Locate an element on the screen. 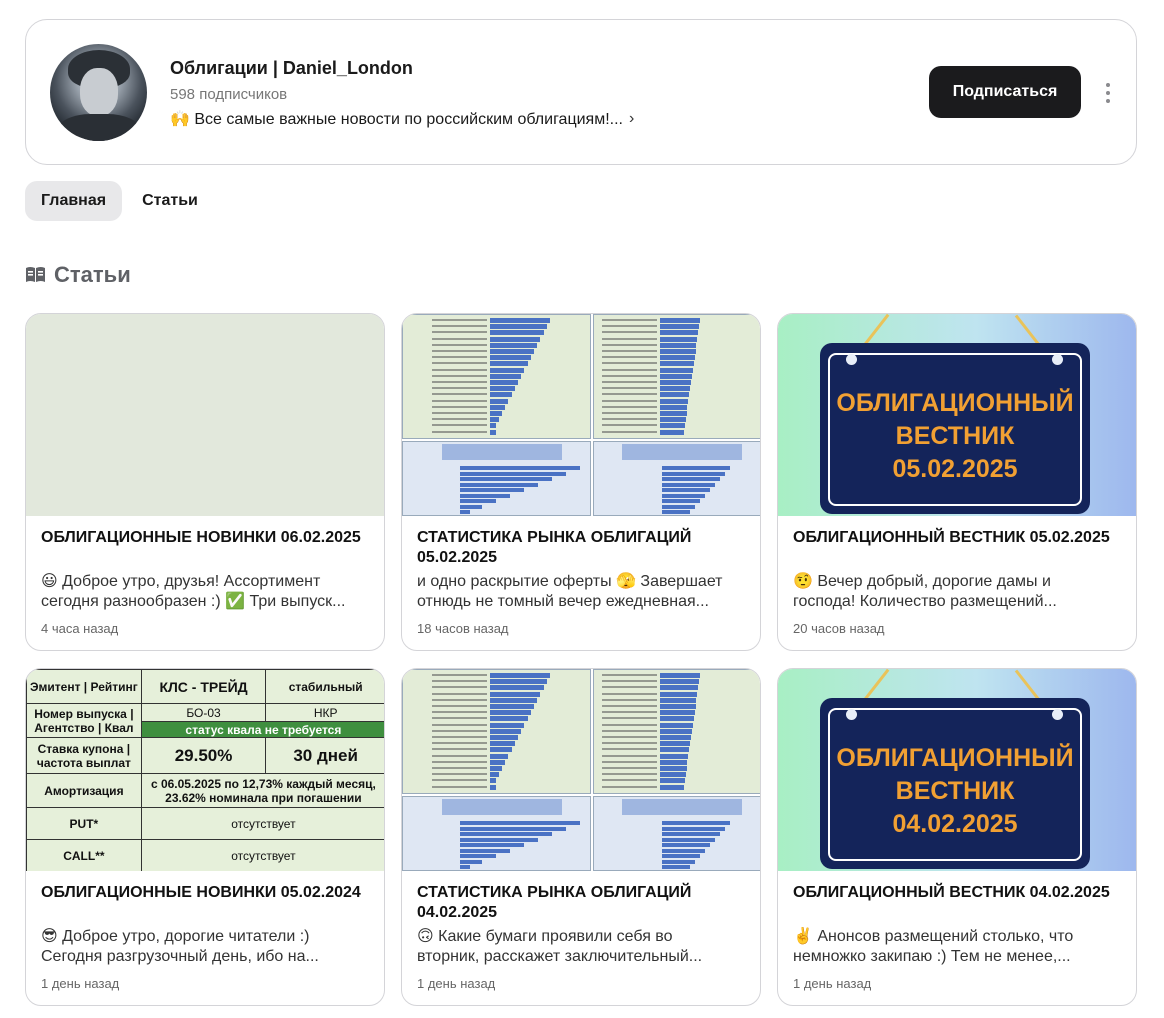 Image resolution: width=1164 pixels, height=1018 pixels. table-cell: КЛС - ТРЕЙД is located at coordinates (203, 686).